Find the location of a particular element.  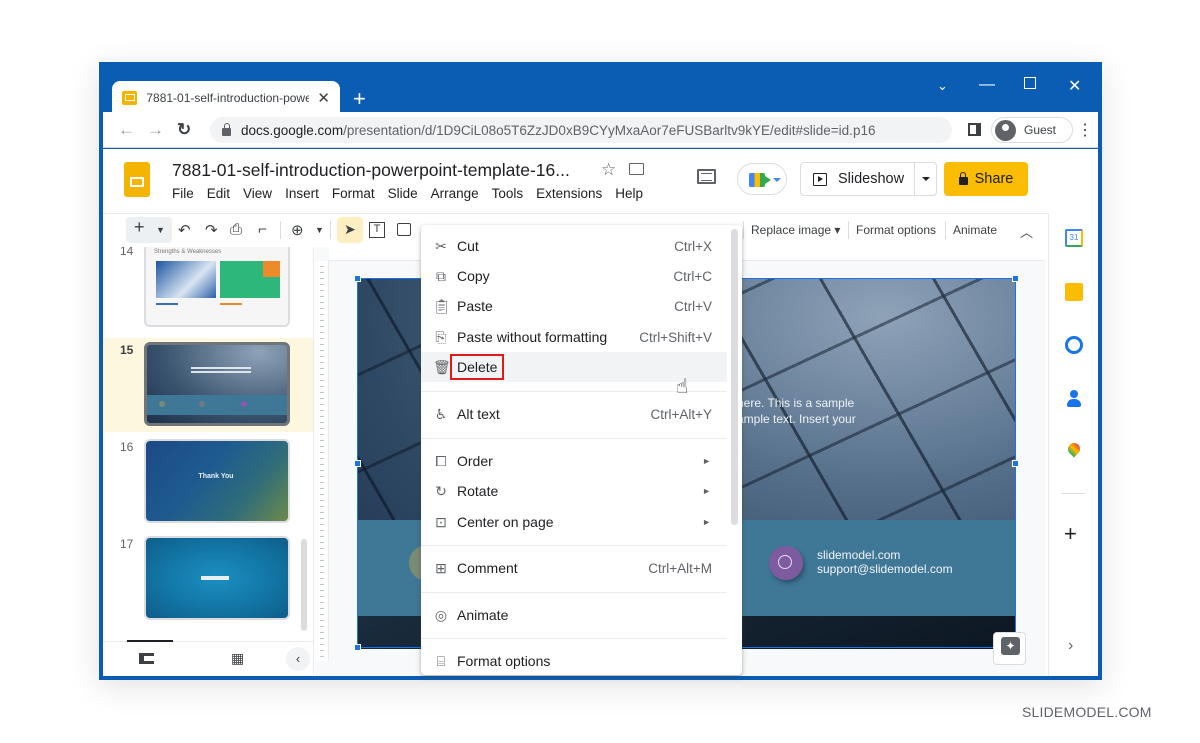

menu-tools: Tools is located at coordinates (508, 193).